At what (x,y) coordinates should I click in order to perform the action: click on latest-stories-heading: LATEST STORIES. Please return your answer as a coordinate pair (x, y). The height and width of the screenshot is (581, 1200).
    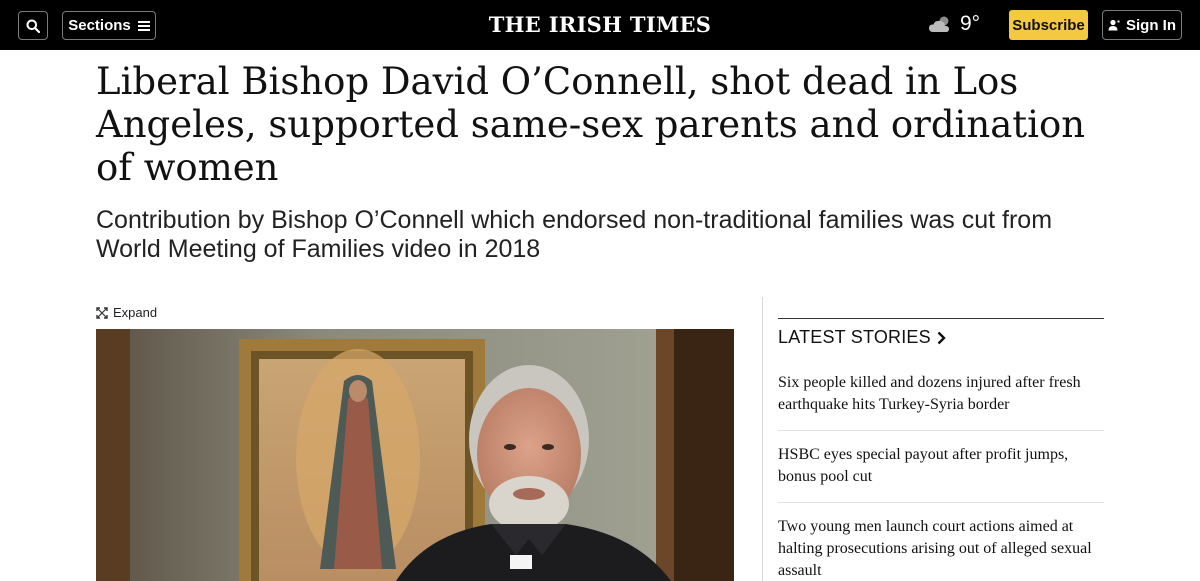
    Looking at the image, I should click on (862, 337).